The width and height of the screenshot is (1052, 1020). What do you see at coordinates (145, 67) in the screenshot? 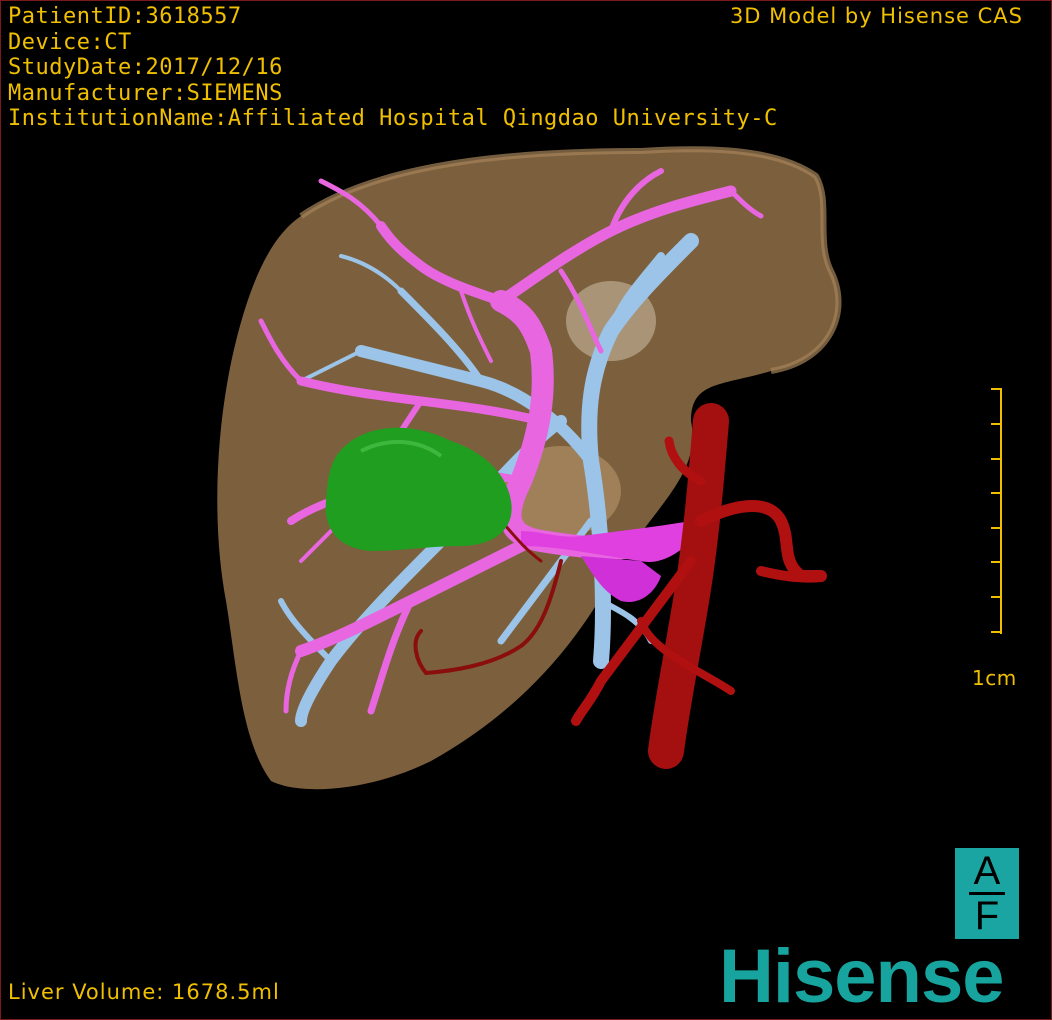
I see `study-date: StudyDate:2017/12/16` at bounding box center [145, 67].